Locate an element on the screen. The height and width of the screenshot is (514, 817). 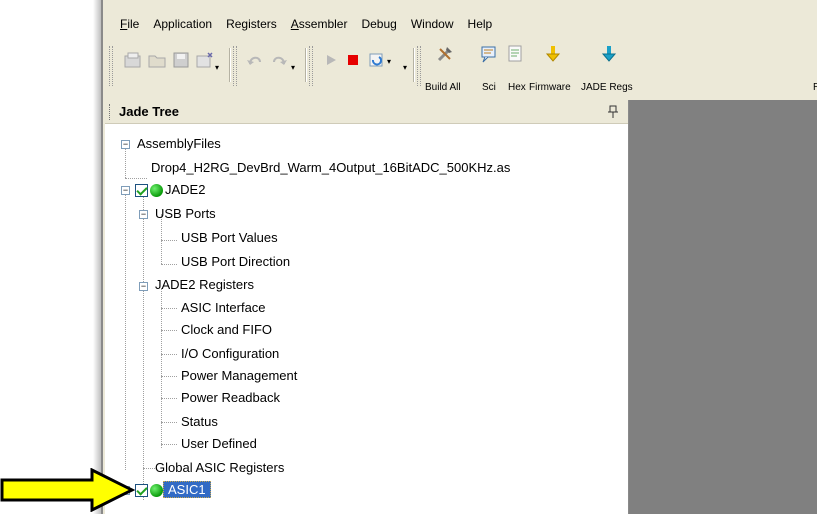
truncated-toolbar-label: R is located at coordinates (815, 88).